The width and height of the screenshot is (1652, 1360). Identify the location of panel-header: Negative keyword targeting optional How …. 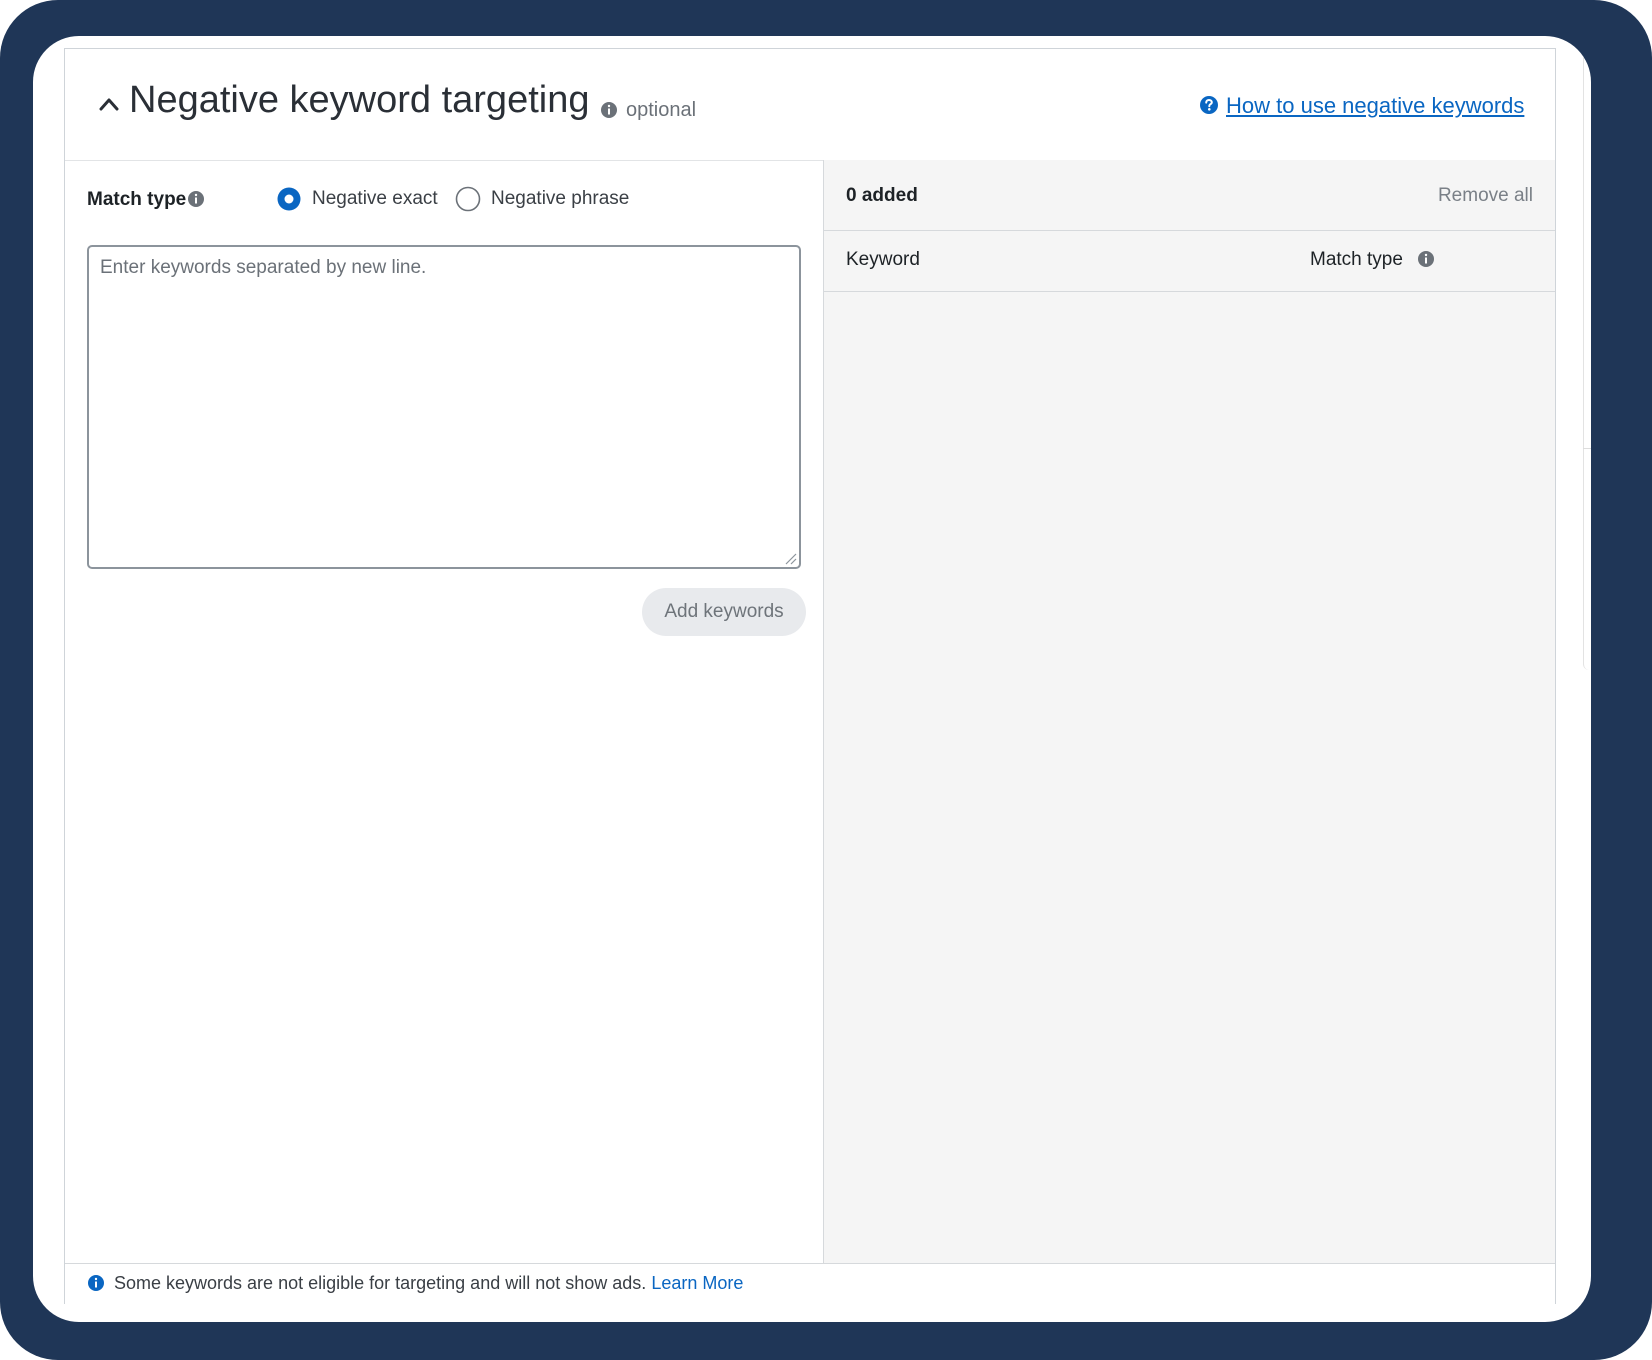
(810, 105).